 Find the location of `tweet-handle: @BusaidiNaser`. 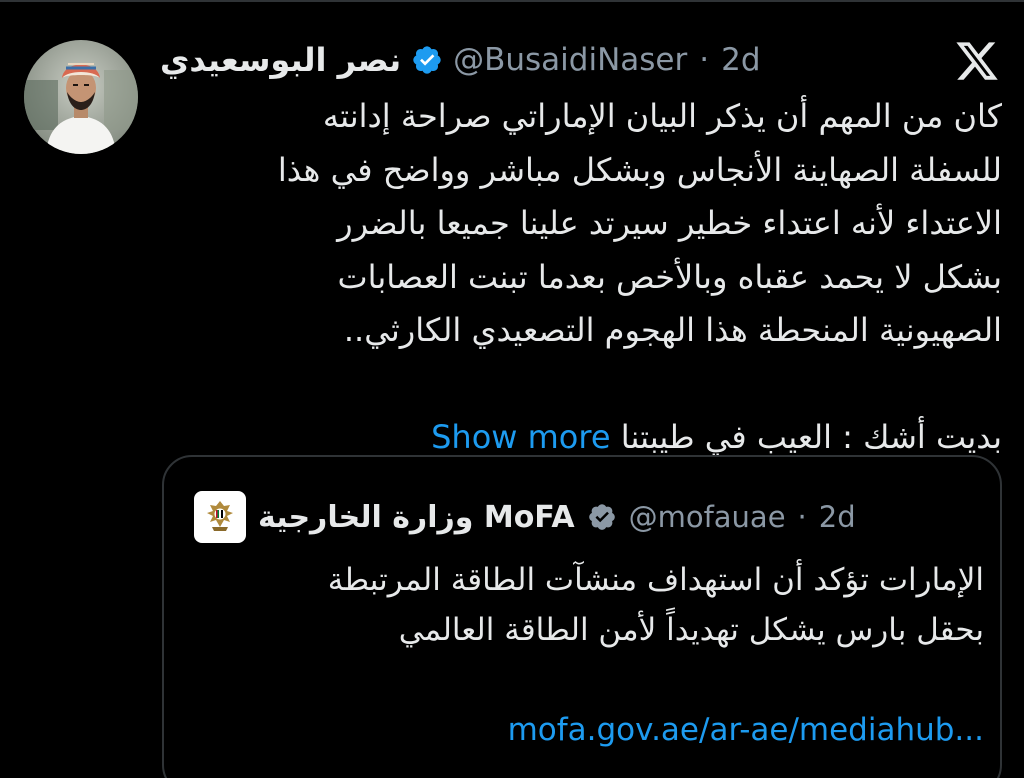

tweet-handle: @BusaidiNaser is located at coordinates (570, 60).